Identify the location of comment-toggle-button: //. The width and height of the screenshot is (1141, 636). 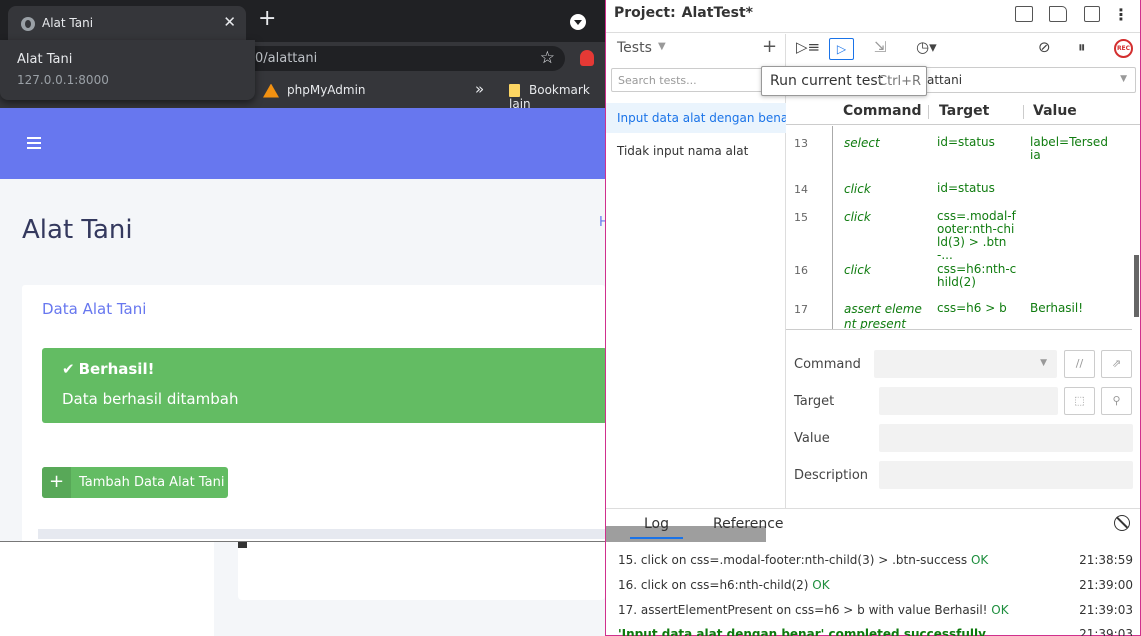
(1079, 364).